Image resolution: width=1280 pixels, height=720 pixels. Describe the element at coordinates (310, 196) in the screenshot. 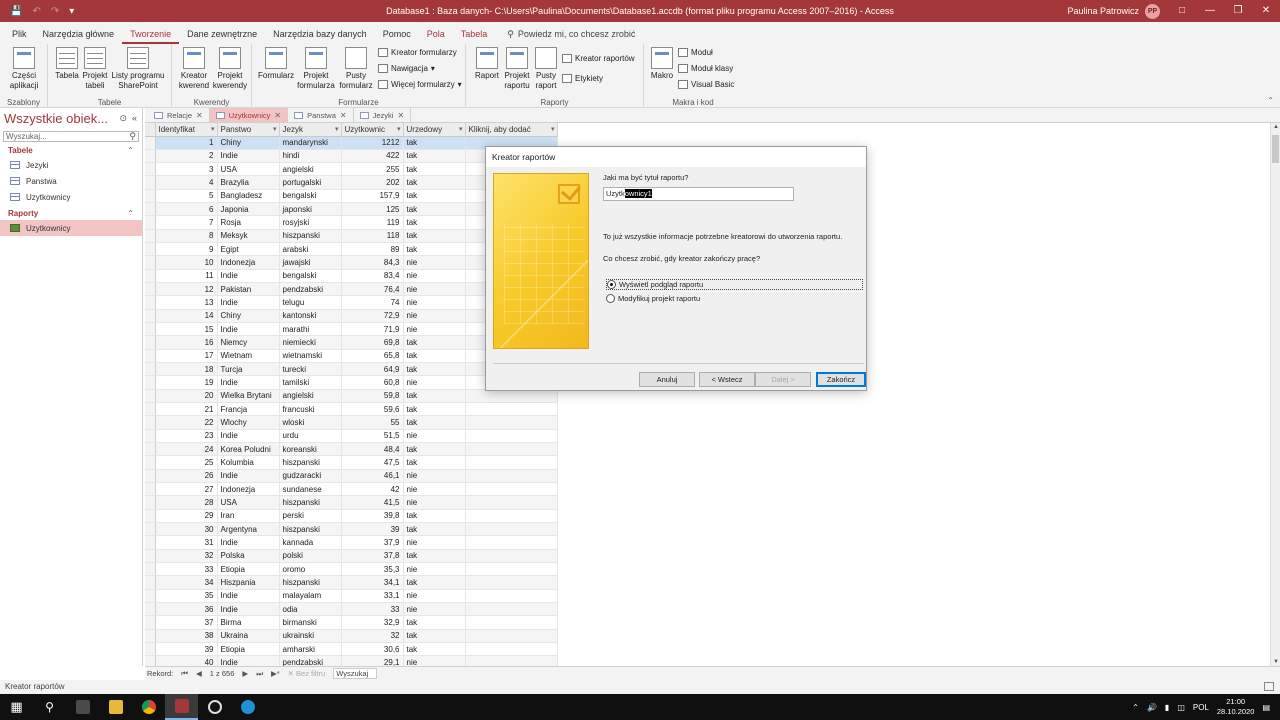

I see `cell-jezyk: bengalski` at that location.